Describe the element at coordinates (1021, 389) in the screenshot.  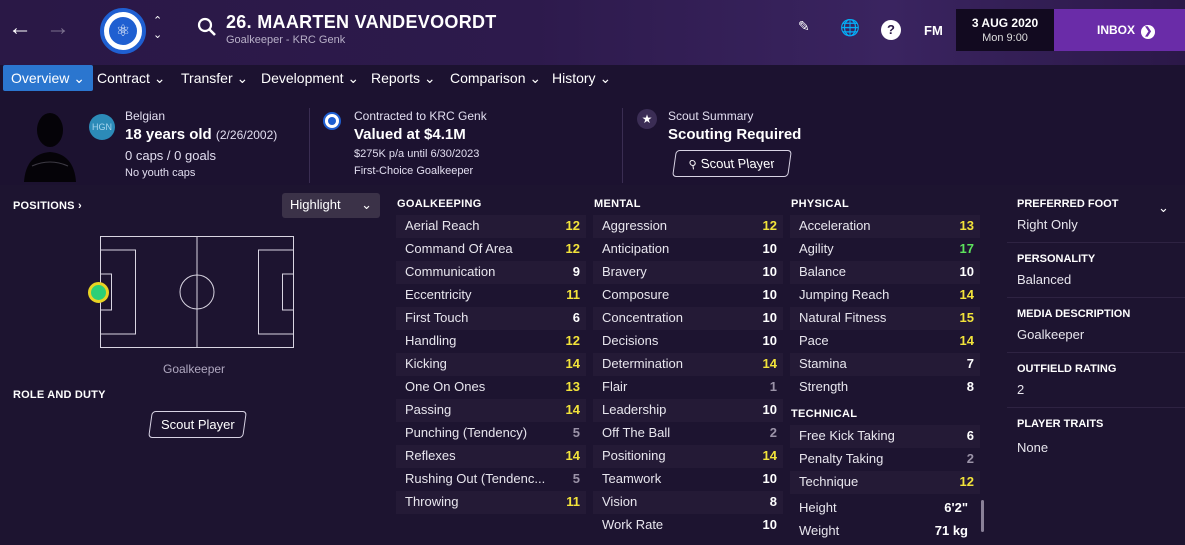
I see `outfield-rating-value: 2` at that location.